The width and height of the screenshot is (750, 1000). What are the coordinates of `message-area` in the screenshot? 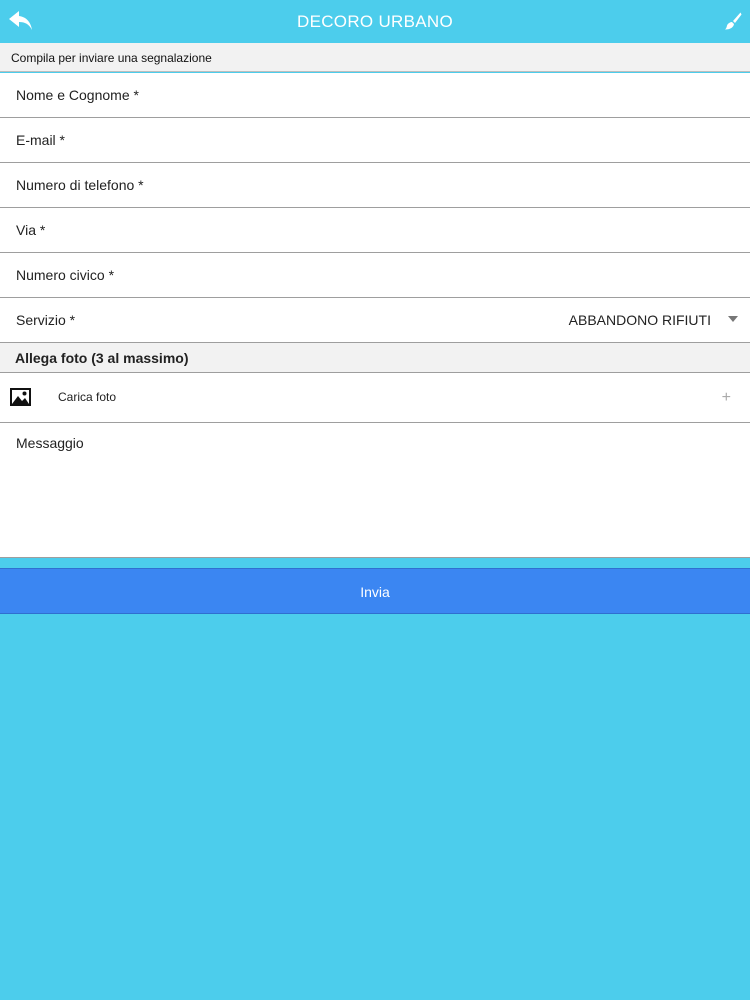 It's located at (375, 490).